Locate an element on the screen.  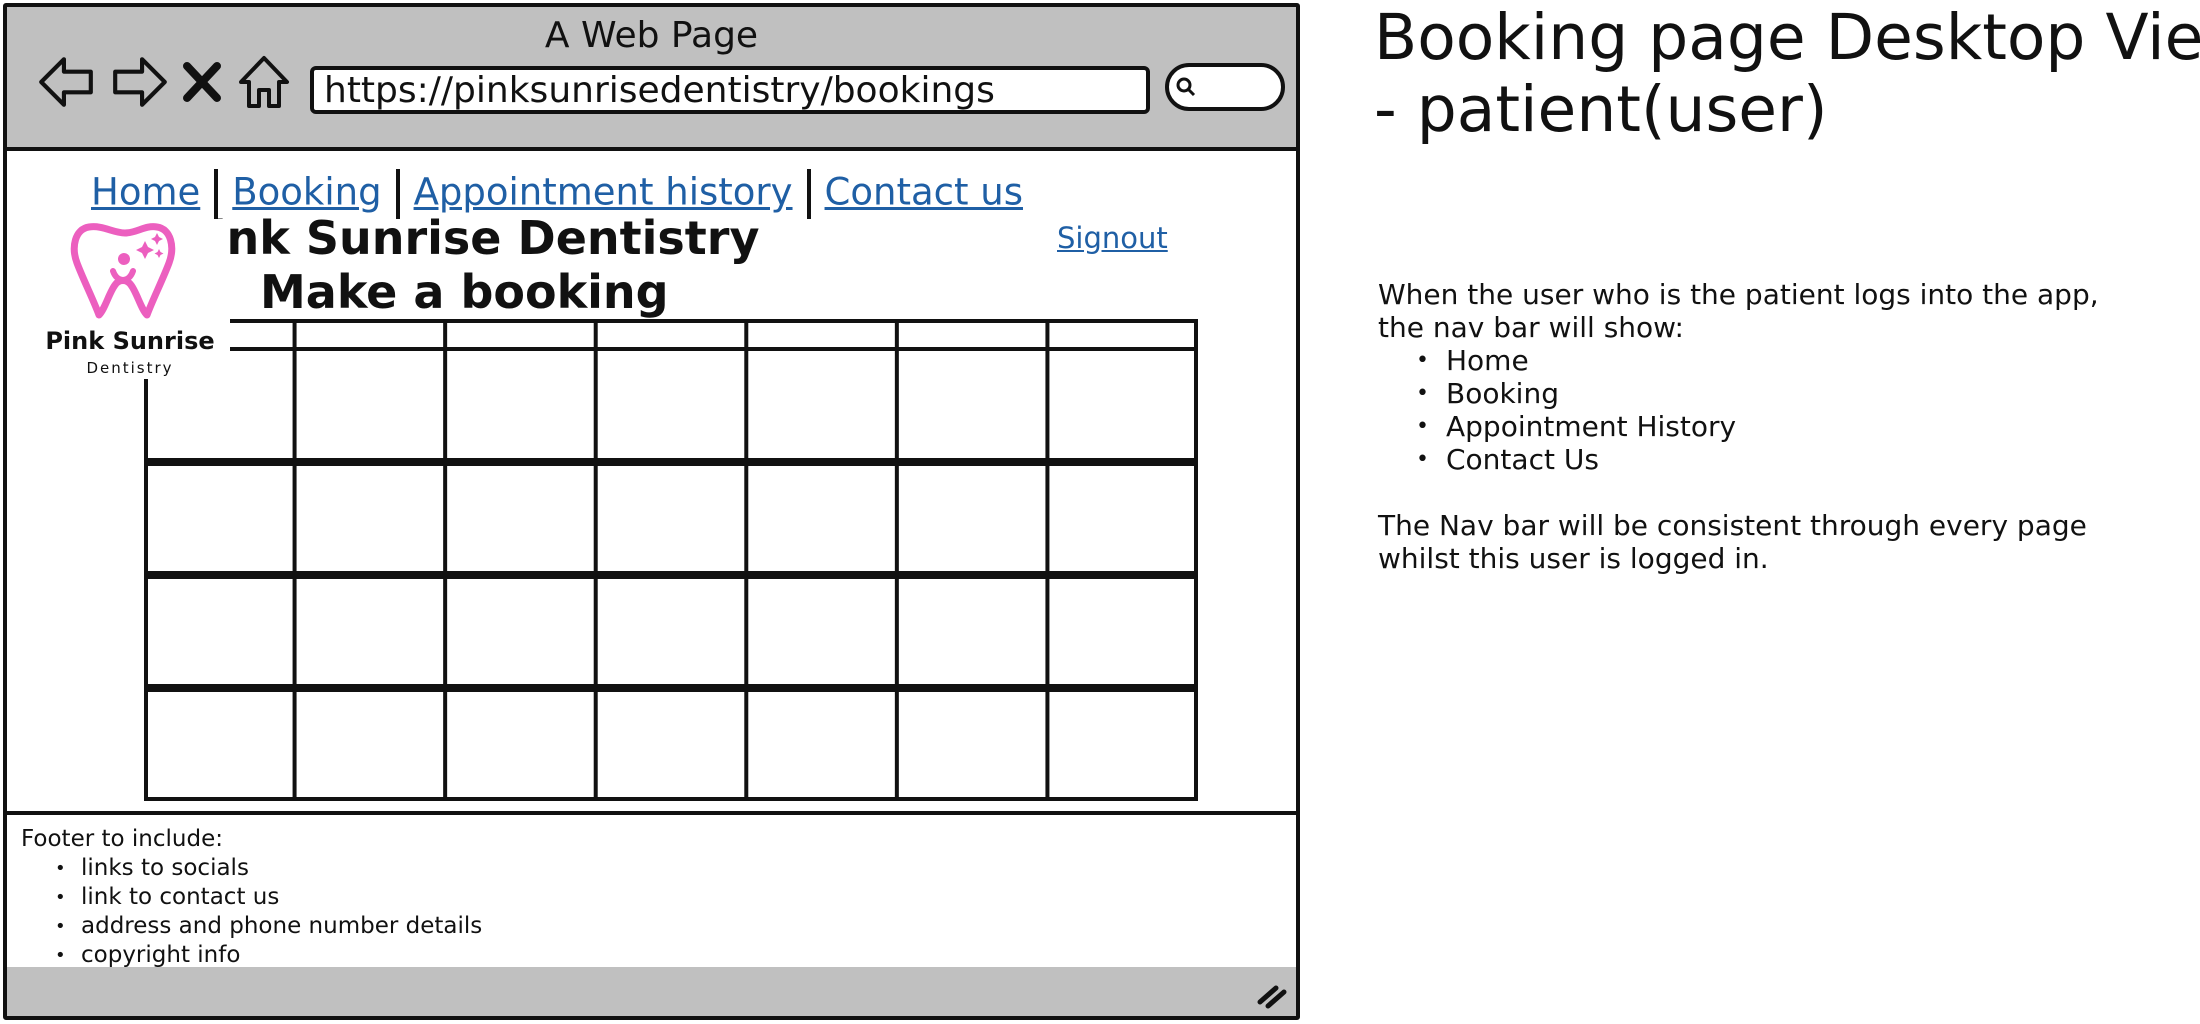
annotation-title-line1: Booking page Desktop View is located at coordinates (1787, 37).